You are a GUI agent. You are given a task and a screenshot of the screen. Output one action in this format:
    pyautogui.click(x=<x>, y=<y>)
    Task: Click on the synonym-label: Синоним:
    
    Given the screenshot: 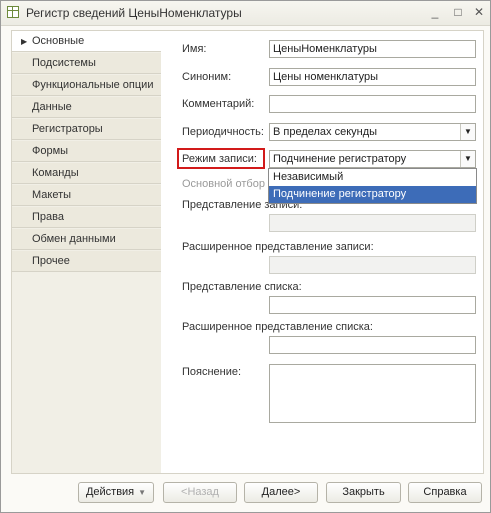 What is the action you would take?
    pyautogui.click(x=207, y=77)
    